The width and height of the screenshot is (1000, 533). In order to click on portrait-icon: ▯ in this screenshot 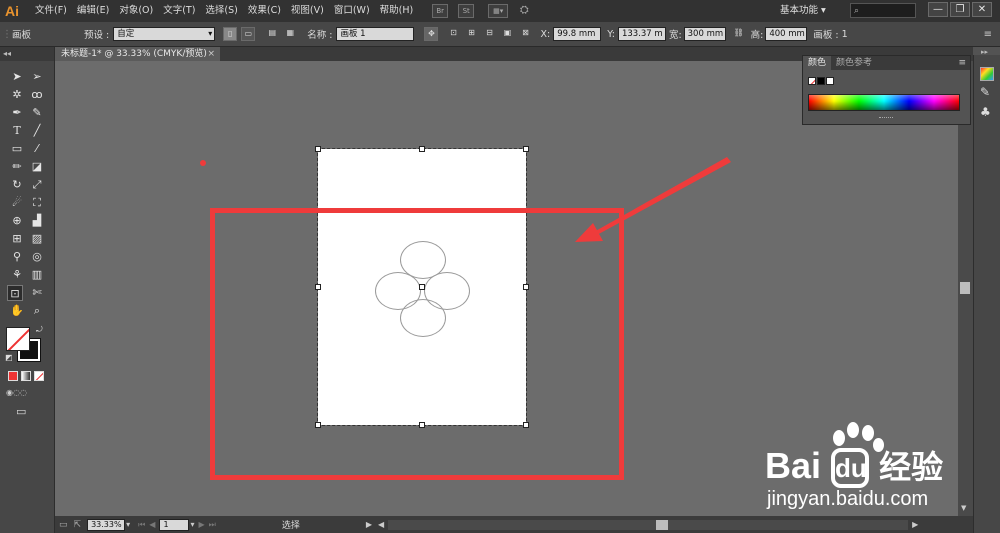, I will do `click(230, 34)`.